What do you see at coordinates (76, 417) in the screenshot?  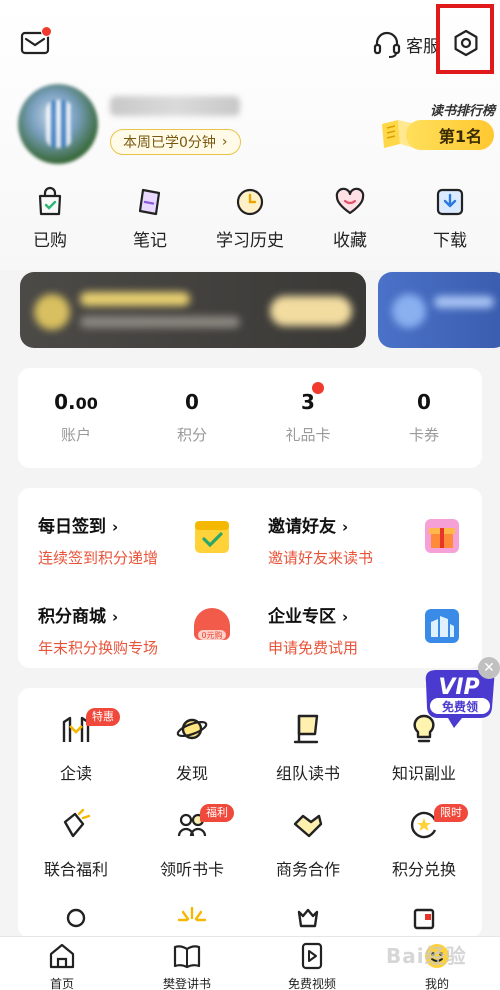 I see `account-balance: 0.00 账户` at bounding box center [76, 417].